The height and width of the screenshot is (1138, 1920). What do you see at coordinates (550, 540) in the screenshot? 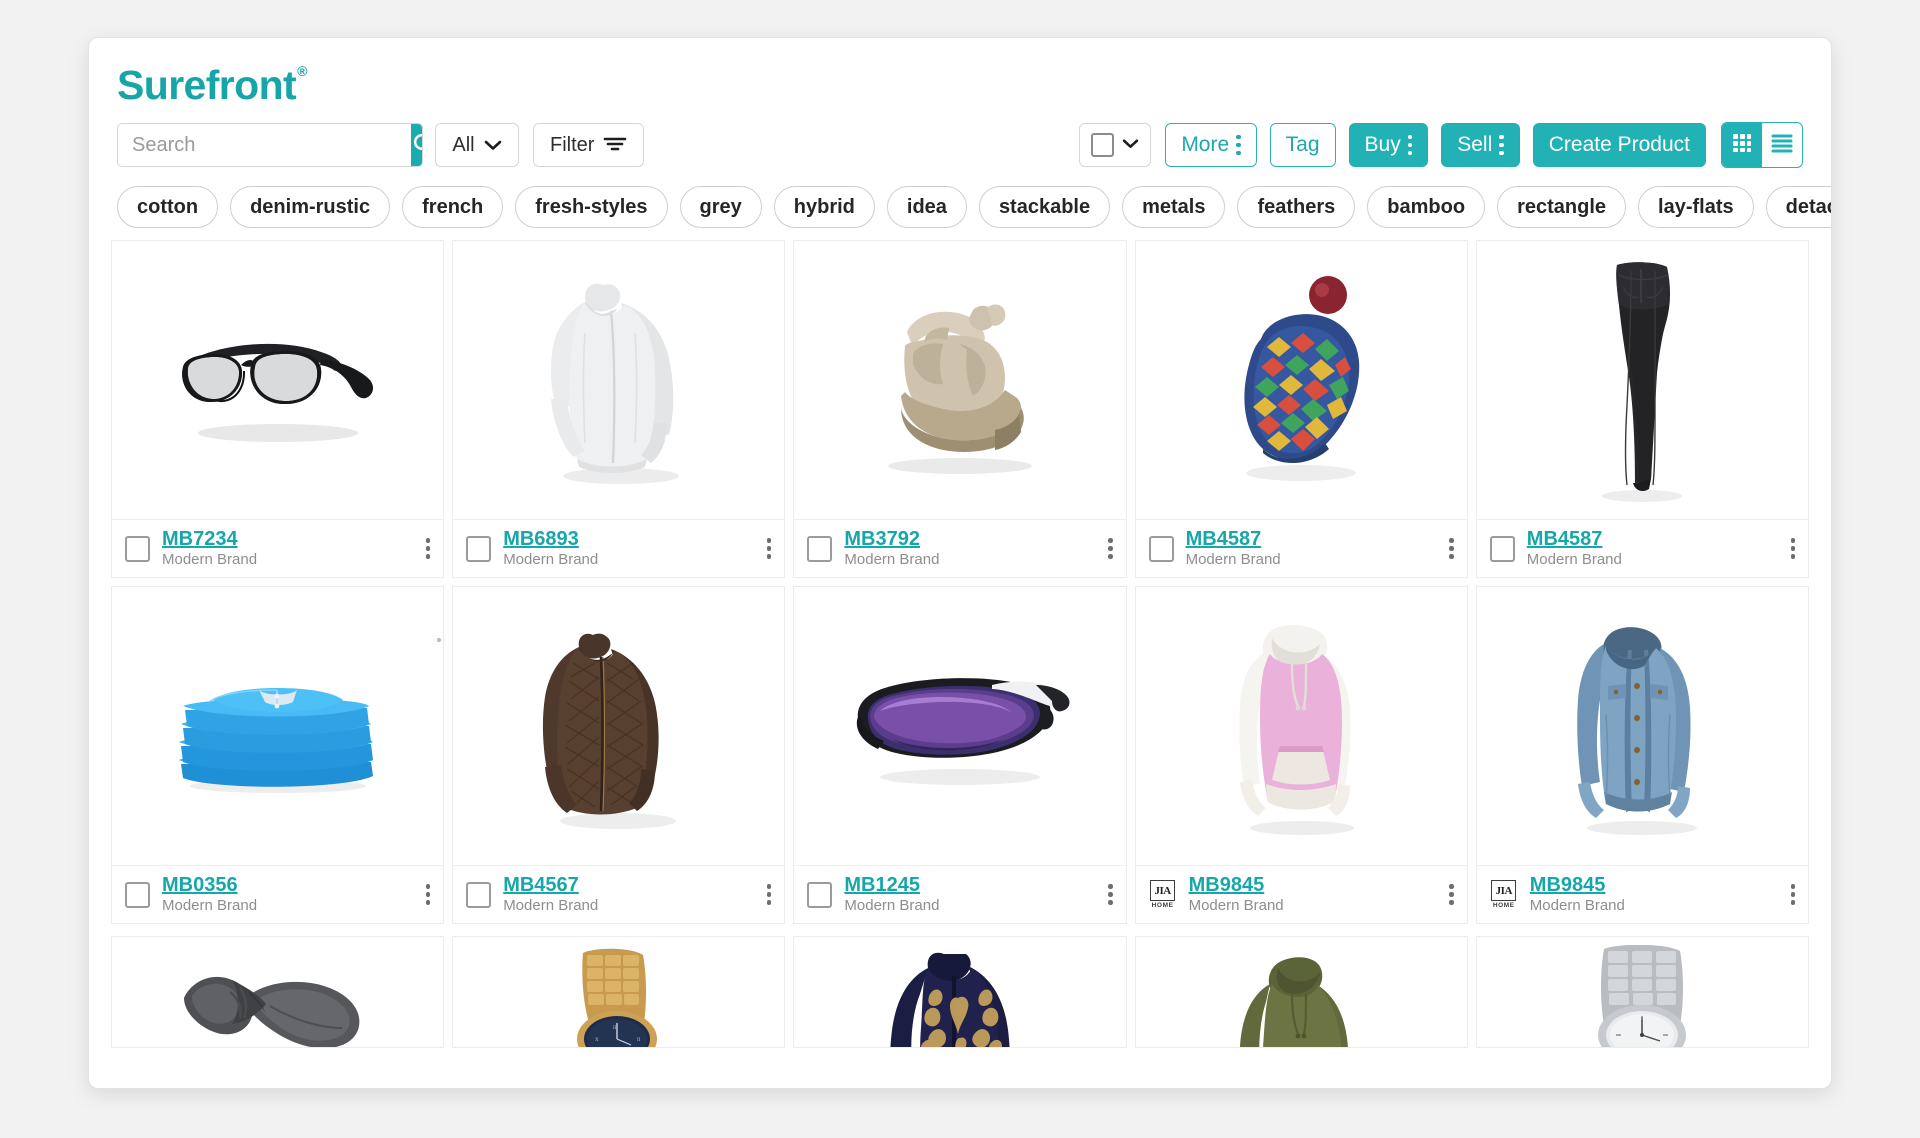
I see `product-sku-link: MB6893` at bounding box center [550, 540].